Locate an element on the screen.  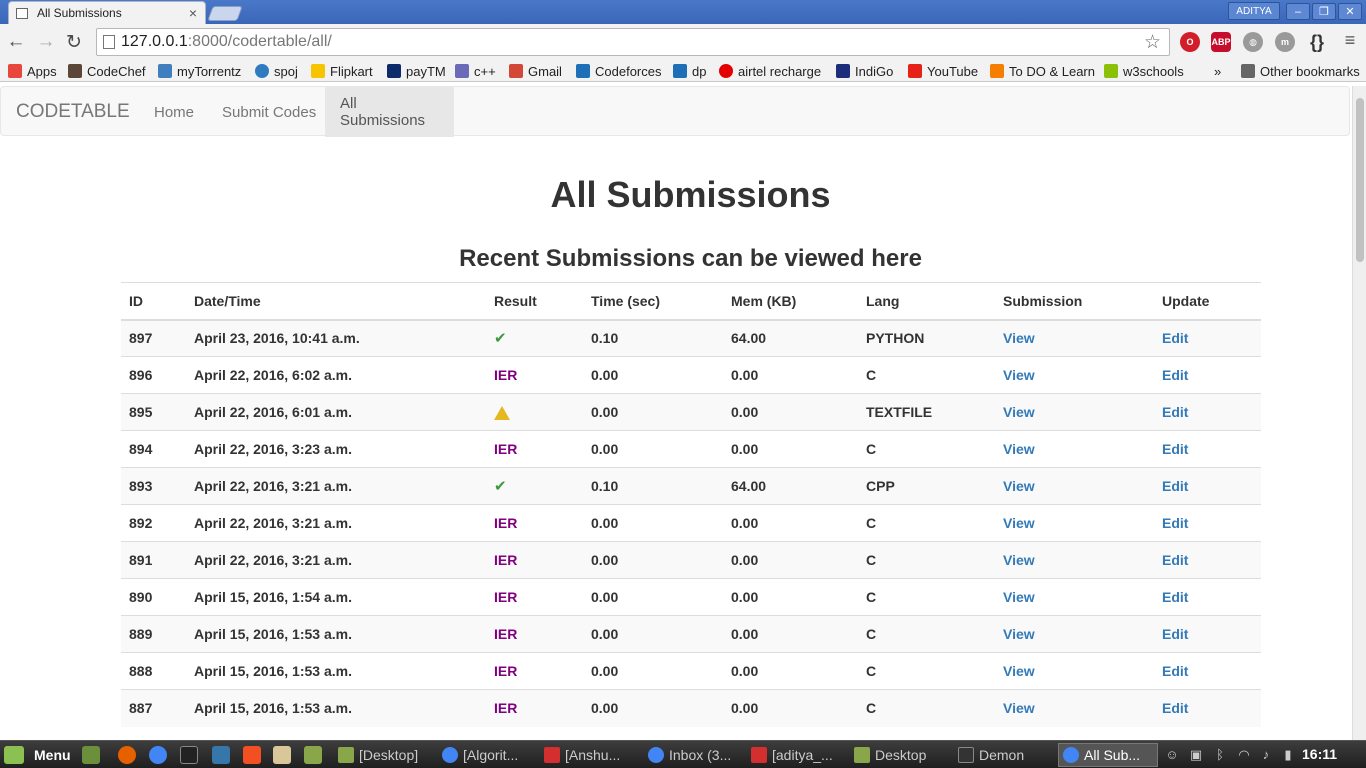
back-icon: ← is located at coordinates (16, 42).